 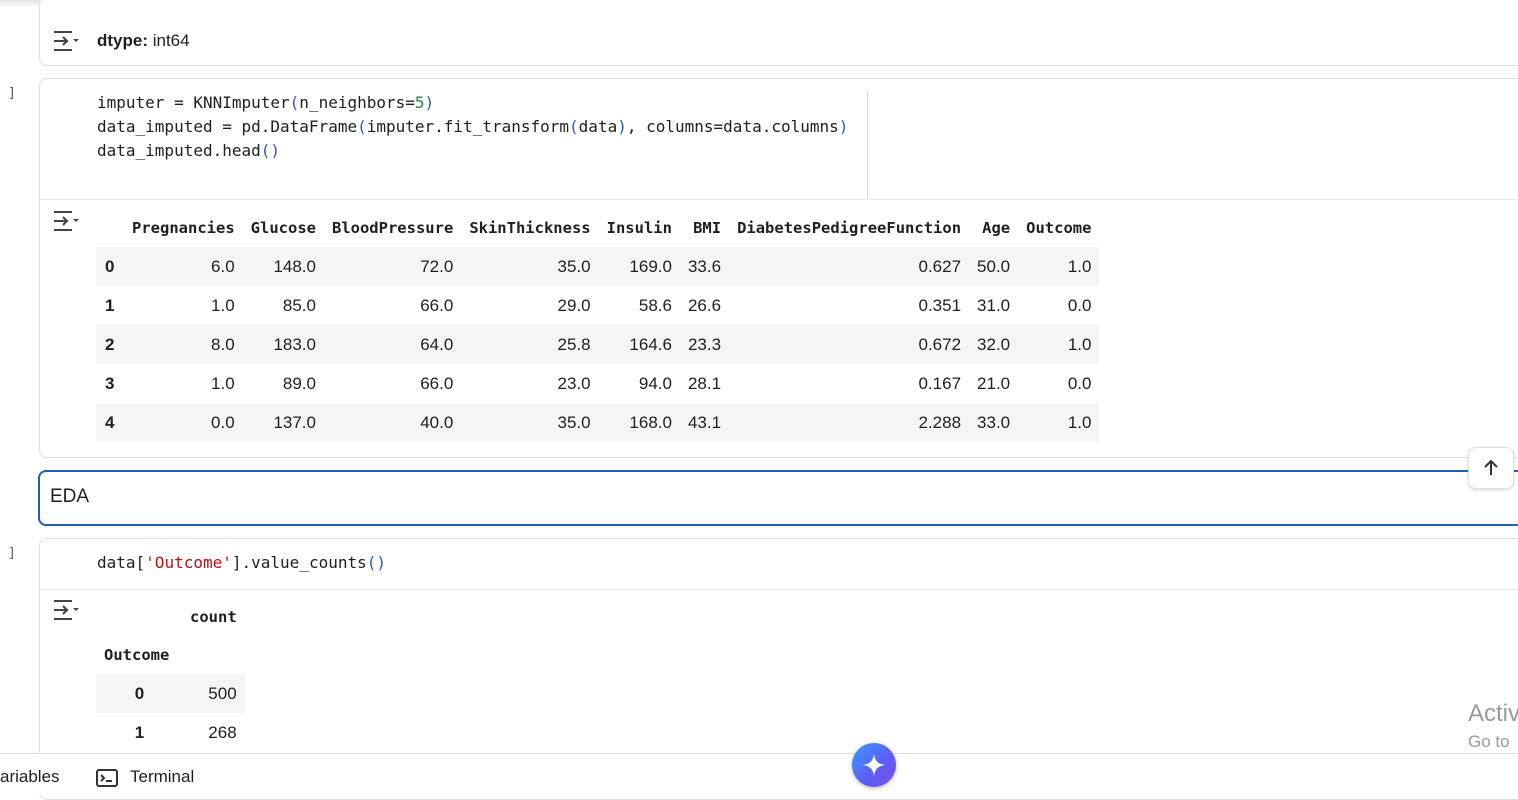 What do you see at coordinates (530, 228) in the screenshot?
I see `column-header: SkinThickness` at bounding box center [530, 228].